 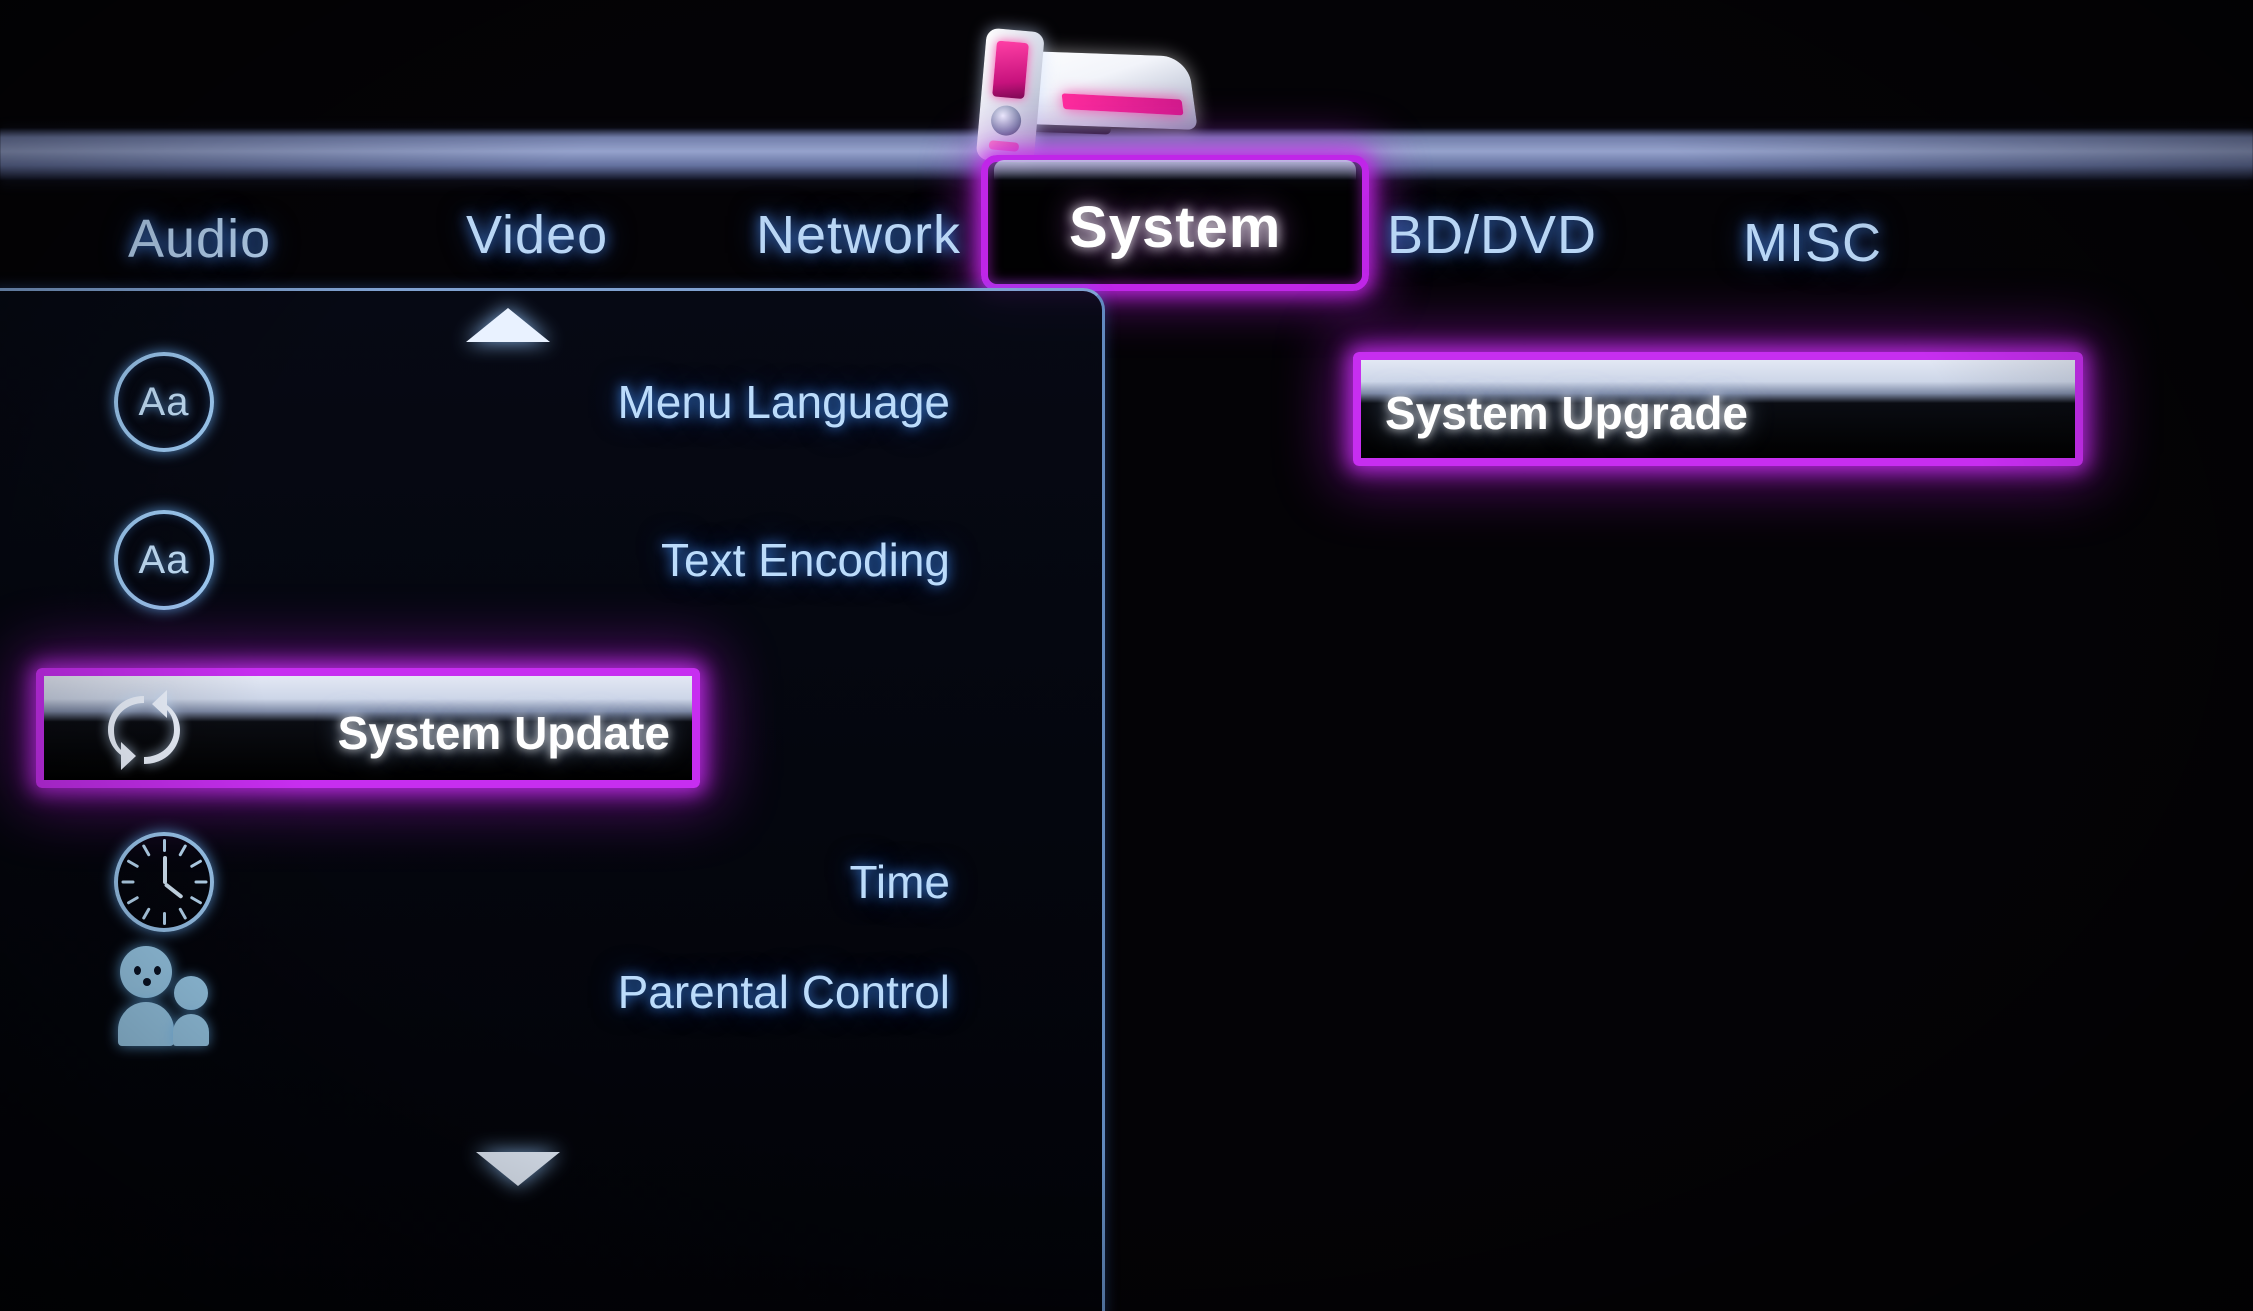 What do you see at coordinates (199, 239) in the screenshot?
I see `tab-audio: Audio` at bounding box center [199, 239].